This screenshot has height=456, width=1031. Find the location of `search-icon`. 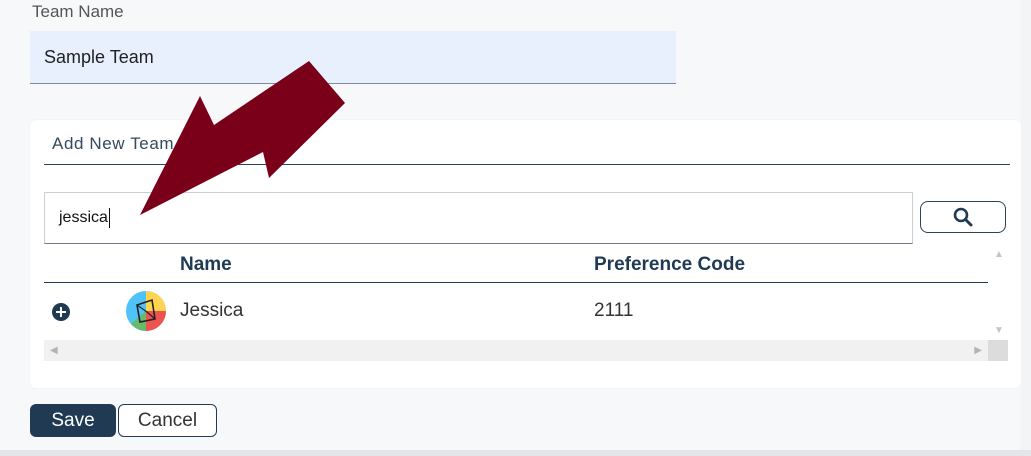

search-icon is located at coordinates (963, 217).